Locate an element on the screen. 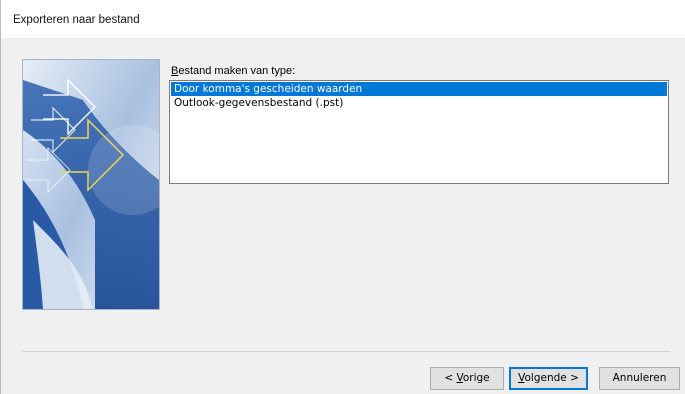  wizard-banner-image is located at coordinates (91, 184).